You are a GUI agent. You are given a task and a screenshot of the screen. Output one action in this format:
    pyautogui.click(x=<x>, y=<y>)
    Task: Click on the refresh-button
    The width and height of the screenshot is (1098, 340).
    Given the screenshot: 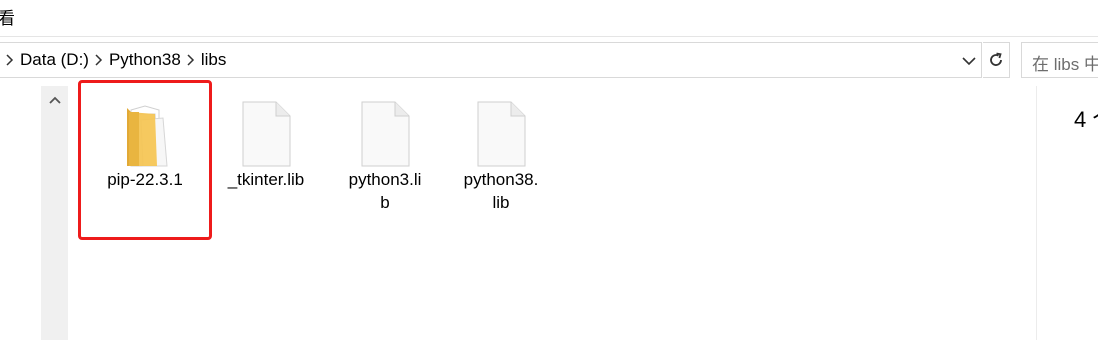 What is the action you would take?
    pyautogui.click(x=996, y=60)
    